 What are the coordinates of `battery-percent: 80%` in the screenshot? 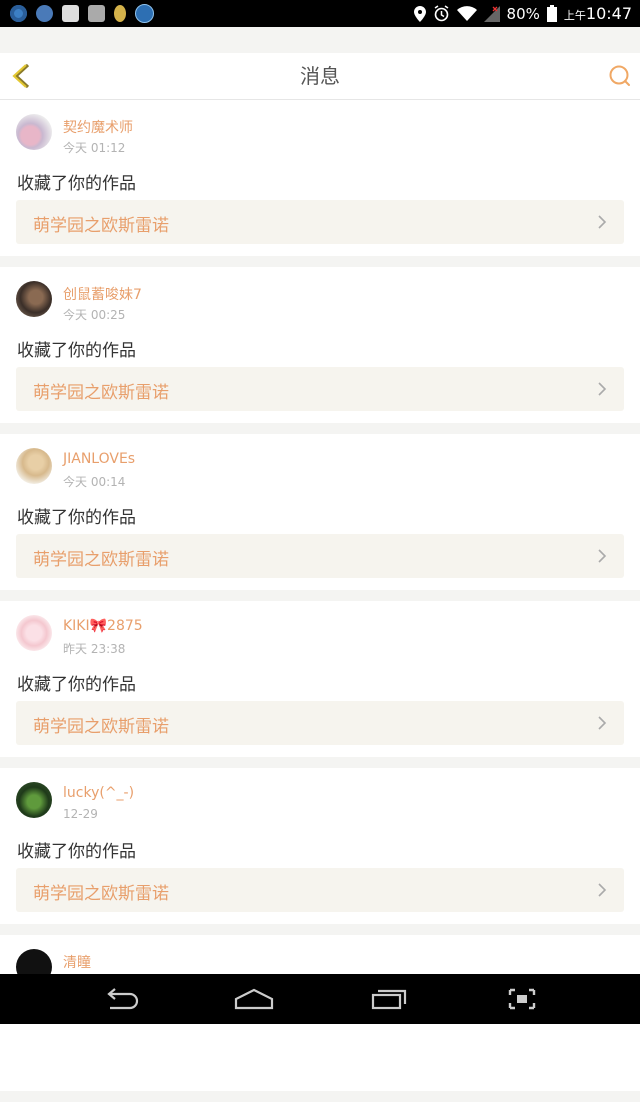 It's located at (523, 13).